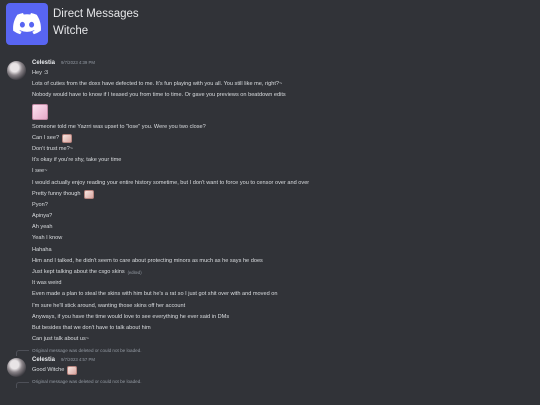 The width and height of the screenshot is (540, 405). What do you see at coordinates (286, 138) in the screenshot?
I see `message-line: Can I see?` at bounding box center [286, 138].